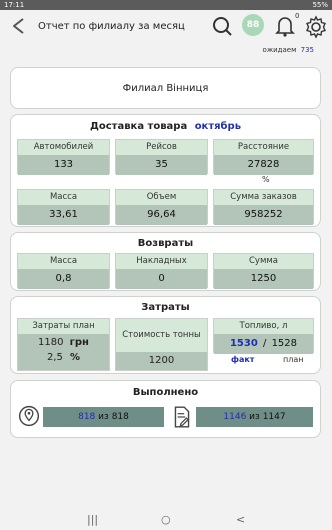  Describe the element at coordinates (307, 50) in the screenshot. I see `waiting-count: 735` at that location.